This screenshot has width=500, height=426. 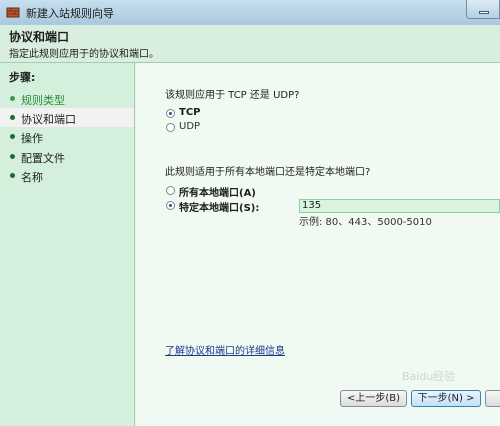 What do you see at coordinates (67, 98) in the screenshot?
I see `step-rule-type: 规则类型` at bounding box center [67, 98].